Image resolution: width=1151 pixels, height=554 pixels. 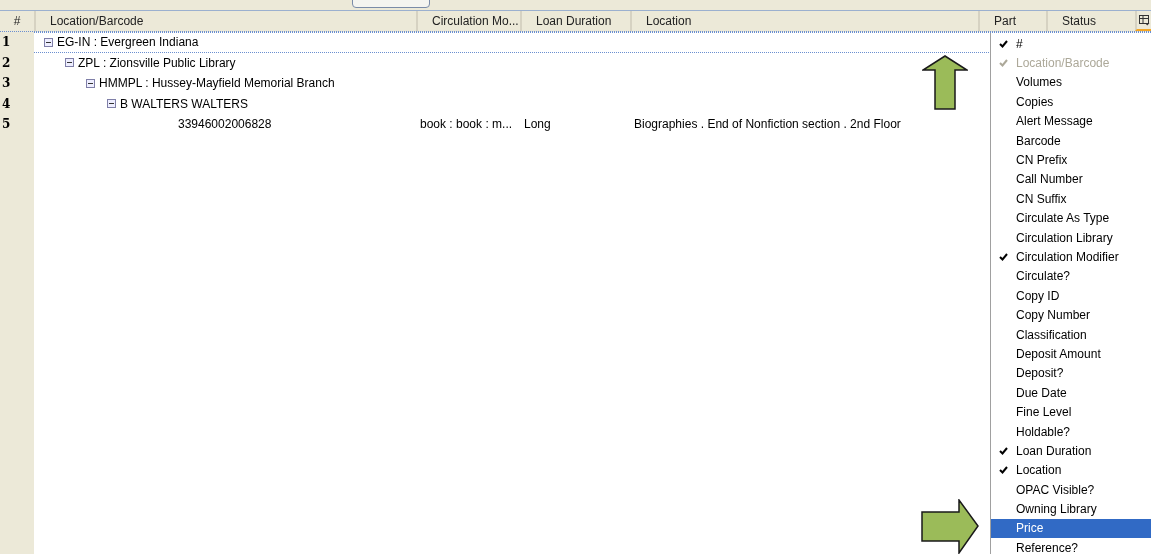 What do you see at coordinates (1071, 354) in the screenshot?
I see `menu-item: Deposit Amount` at bounding box center [1071, 354].